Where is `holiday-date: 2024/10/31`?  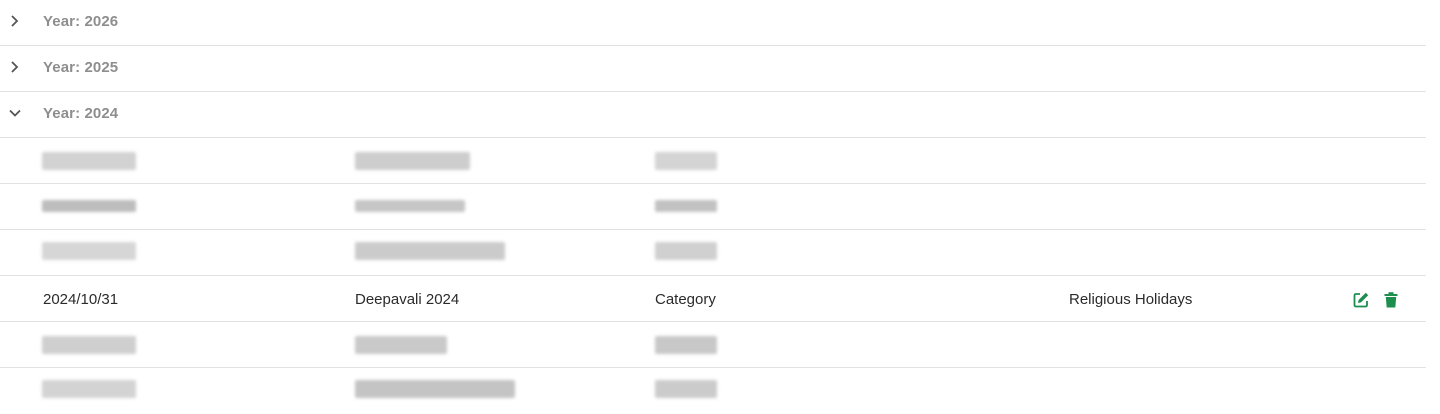
holiday-date: 2024/10/31 is located at coordinates (81, 299).